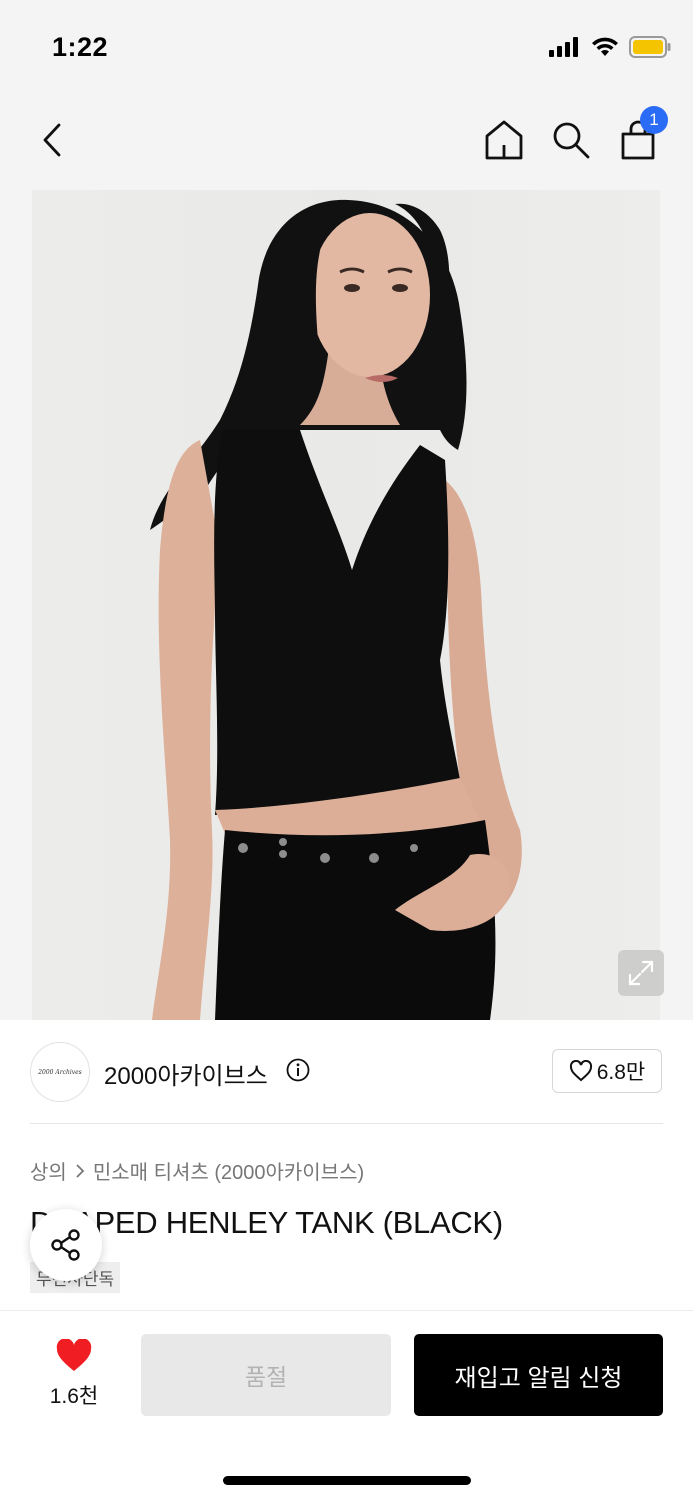 The width and height of the screenshot is (693, 1501). I want to click on brand-row: 2000 Archives 2000아카이브스 6.8만, so click(346, 1072).